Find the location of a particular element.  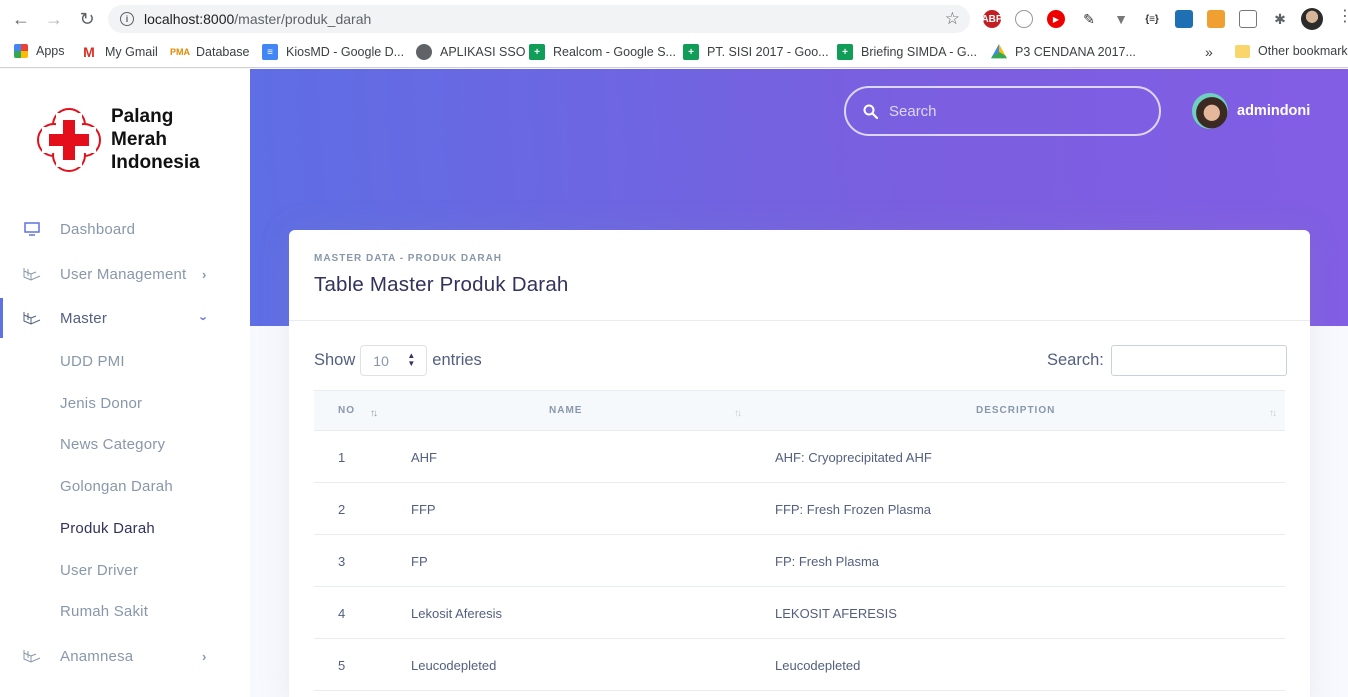

google-docs-icon: ≡ is located at coordinates (270, 52).